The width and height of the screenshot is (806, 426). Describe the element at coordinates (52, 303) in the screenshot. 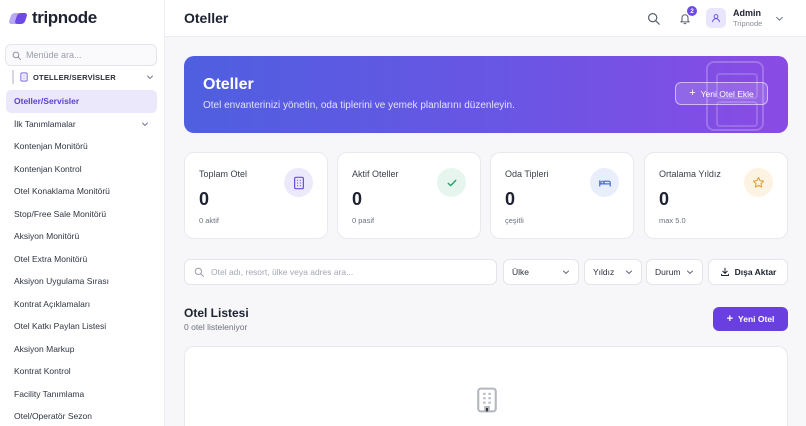

I see `sidebar-item-label: Kontrat Açıklamaları` at that location.